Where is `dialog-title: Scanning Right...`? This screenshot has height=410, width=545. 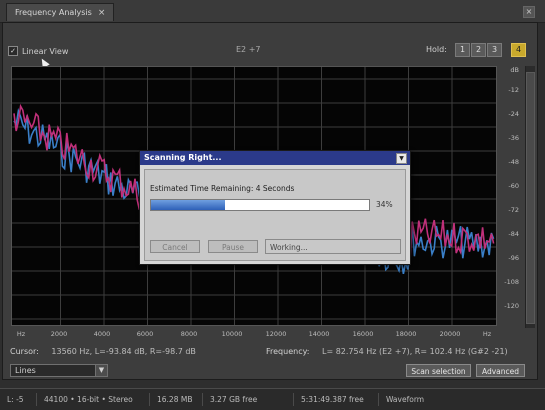
dialog-title: Scanning Right... is located at coordinates (275, 158).